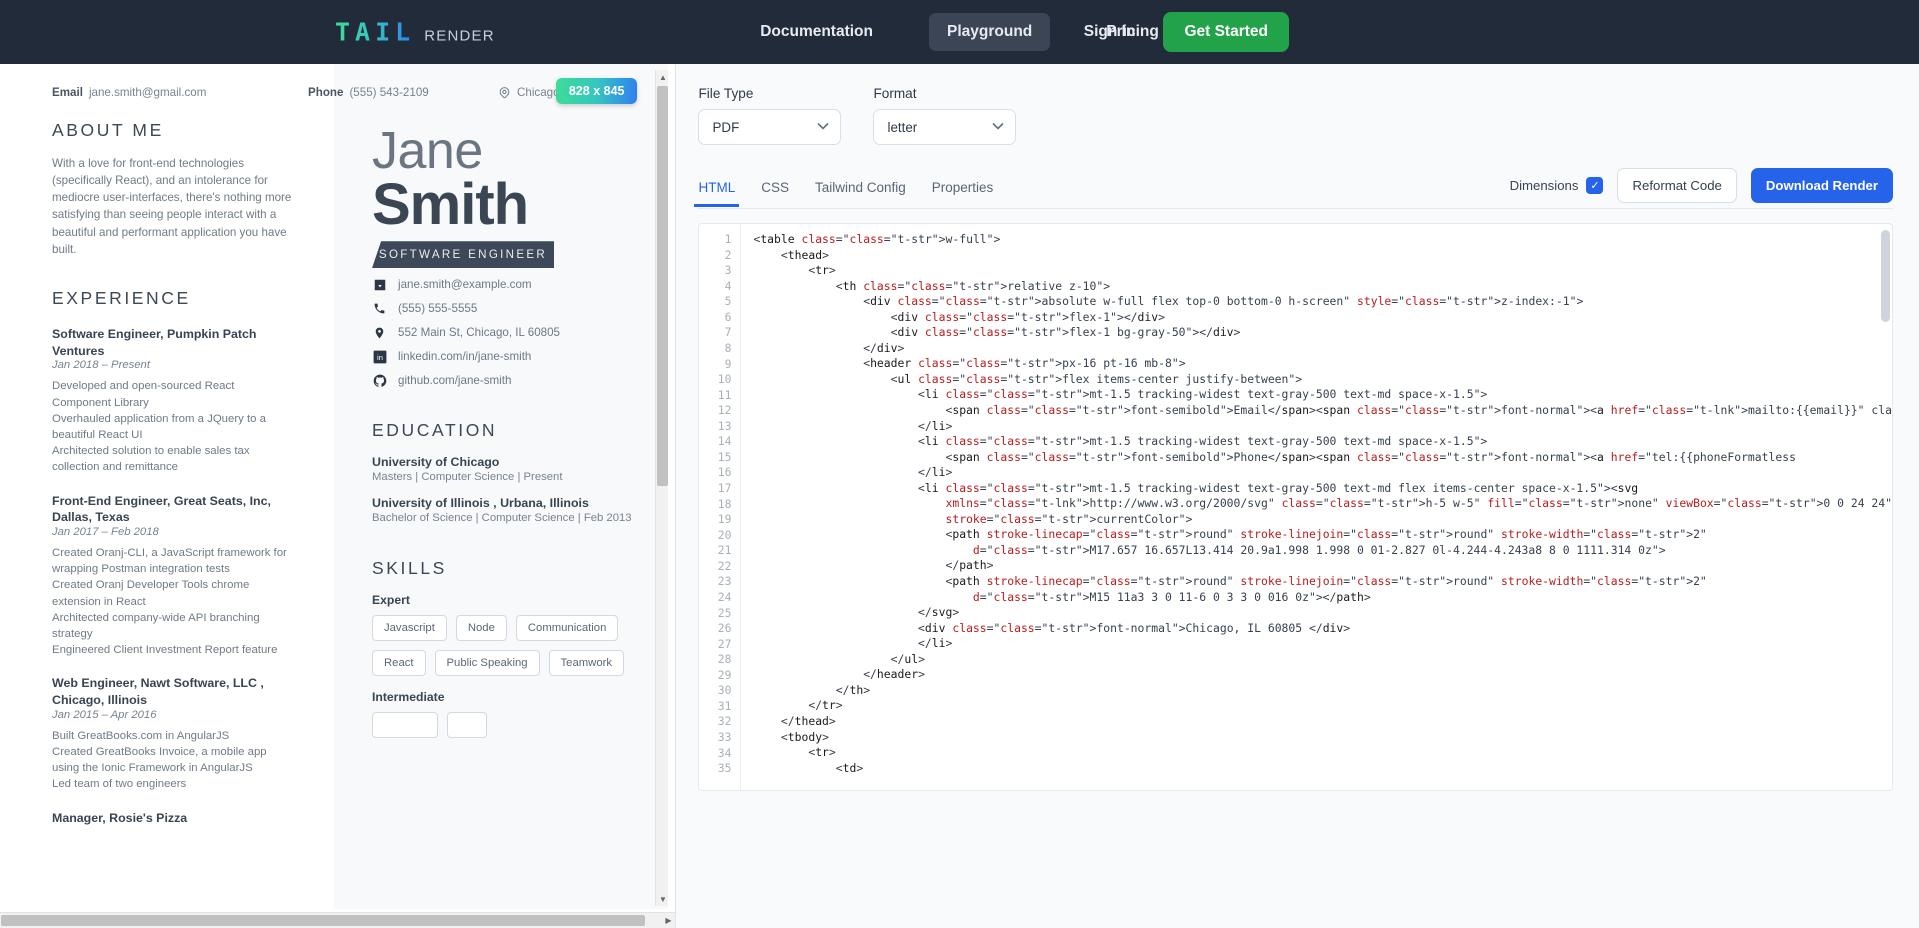 This screenshot has height=928, width=1919. What do you see at coordinates (724, 674) in the screenshot?
I see `code-line-number: 29` at bounding box center [724, 674].